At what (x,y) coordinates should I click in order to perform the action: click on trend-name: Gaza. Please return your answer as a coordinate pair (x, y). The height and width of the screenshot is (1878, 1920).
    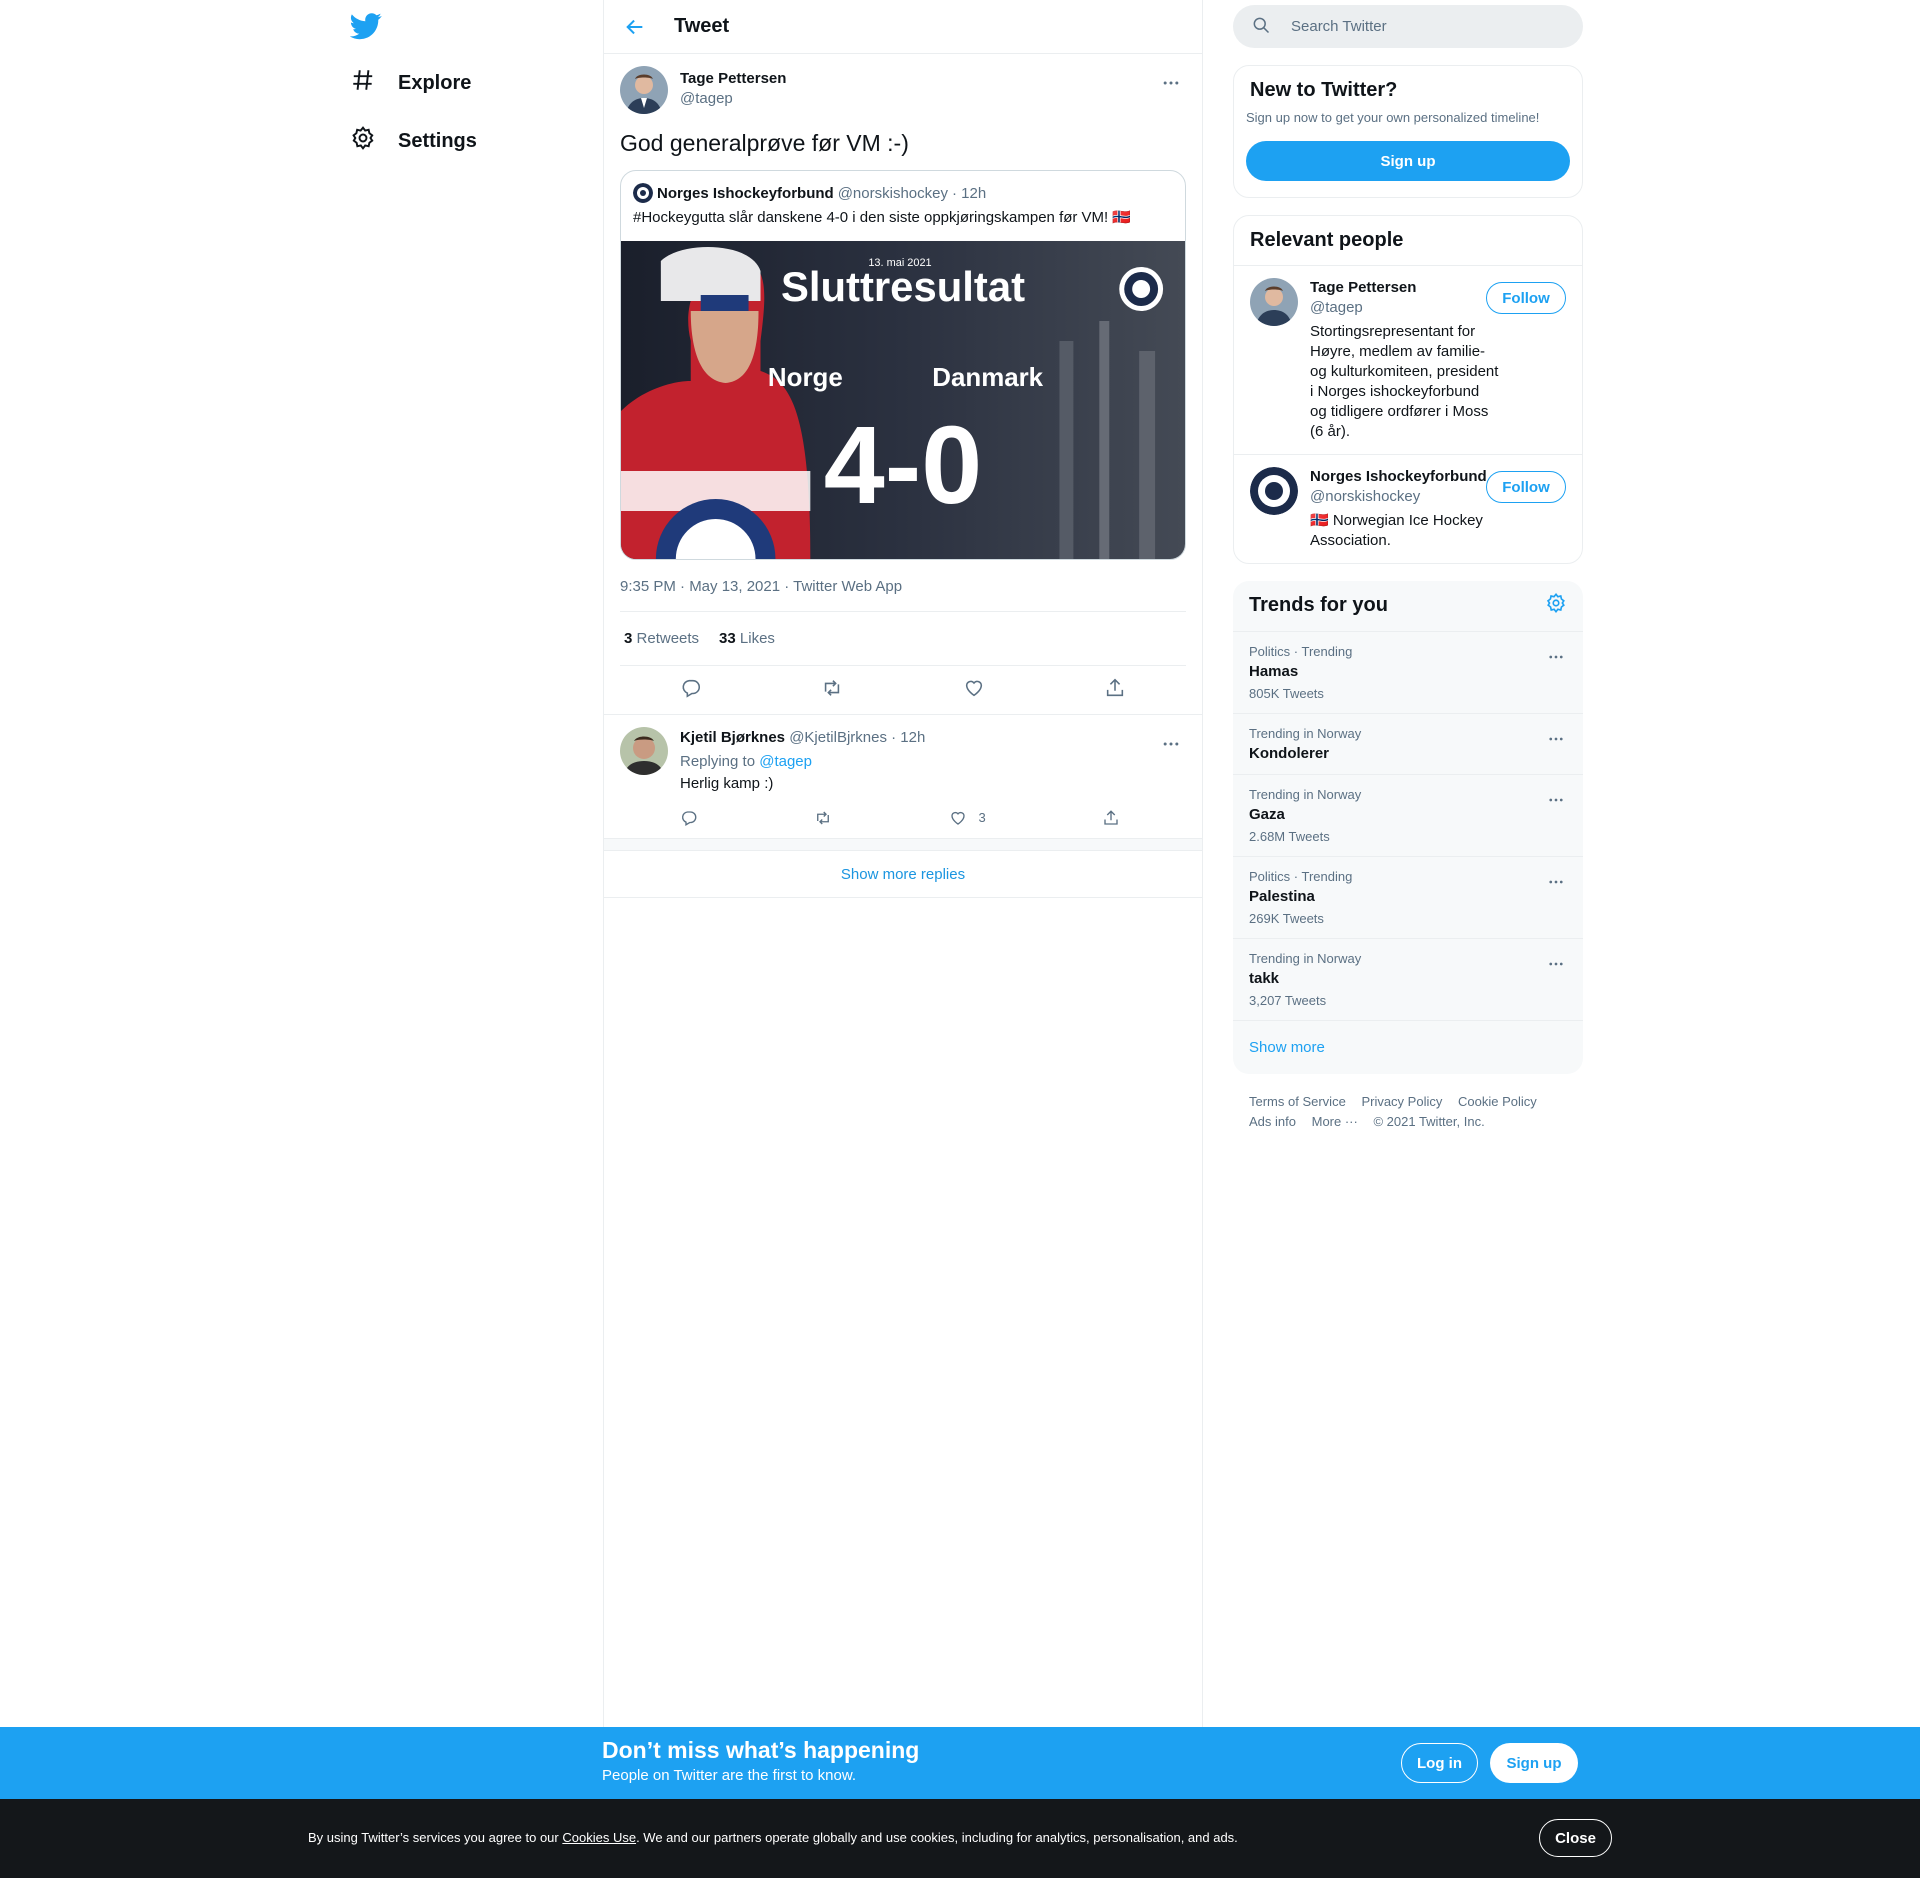
    Looking at the image, I should click on (1267, 814).